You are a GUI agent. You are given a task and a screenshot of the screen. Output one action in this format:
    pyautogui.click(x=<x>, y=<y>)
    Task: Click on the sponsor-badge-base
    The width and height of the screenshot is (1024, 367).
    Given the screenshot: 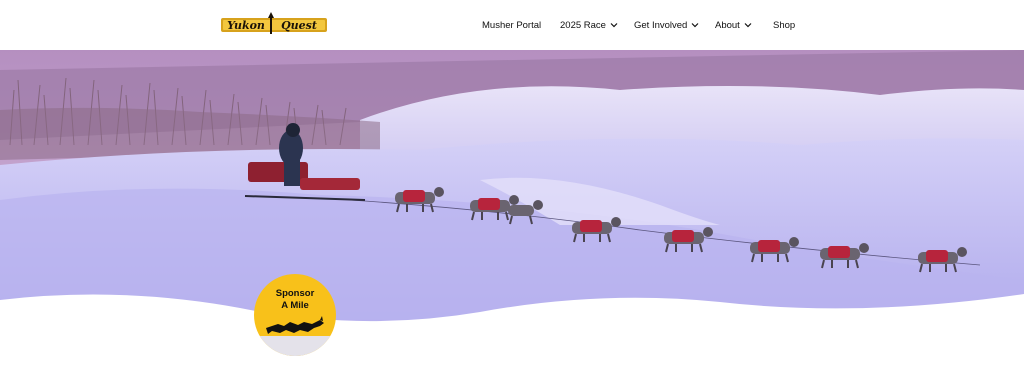 What is the action you would take?
    pyautogui.click(x=295, y=346)
    